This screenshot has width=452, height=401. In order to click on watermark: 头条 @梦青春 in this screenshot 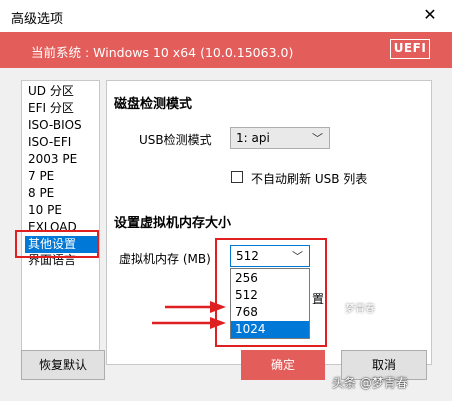, I will do `click(370, 383)`.